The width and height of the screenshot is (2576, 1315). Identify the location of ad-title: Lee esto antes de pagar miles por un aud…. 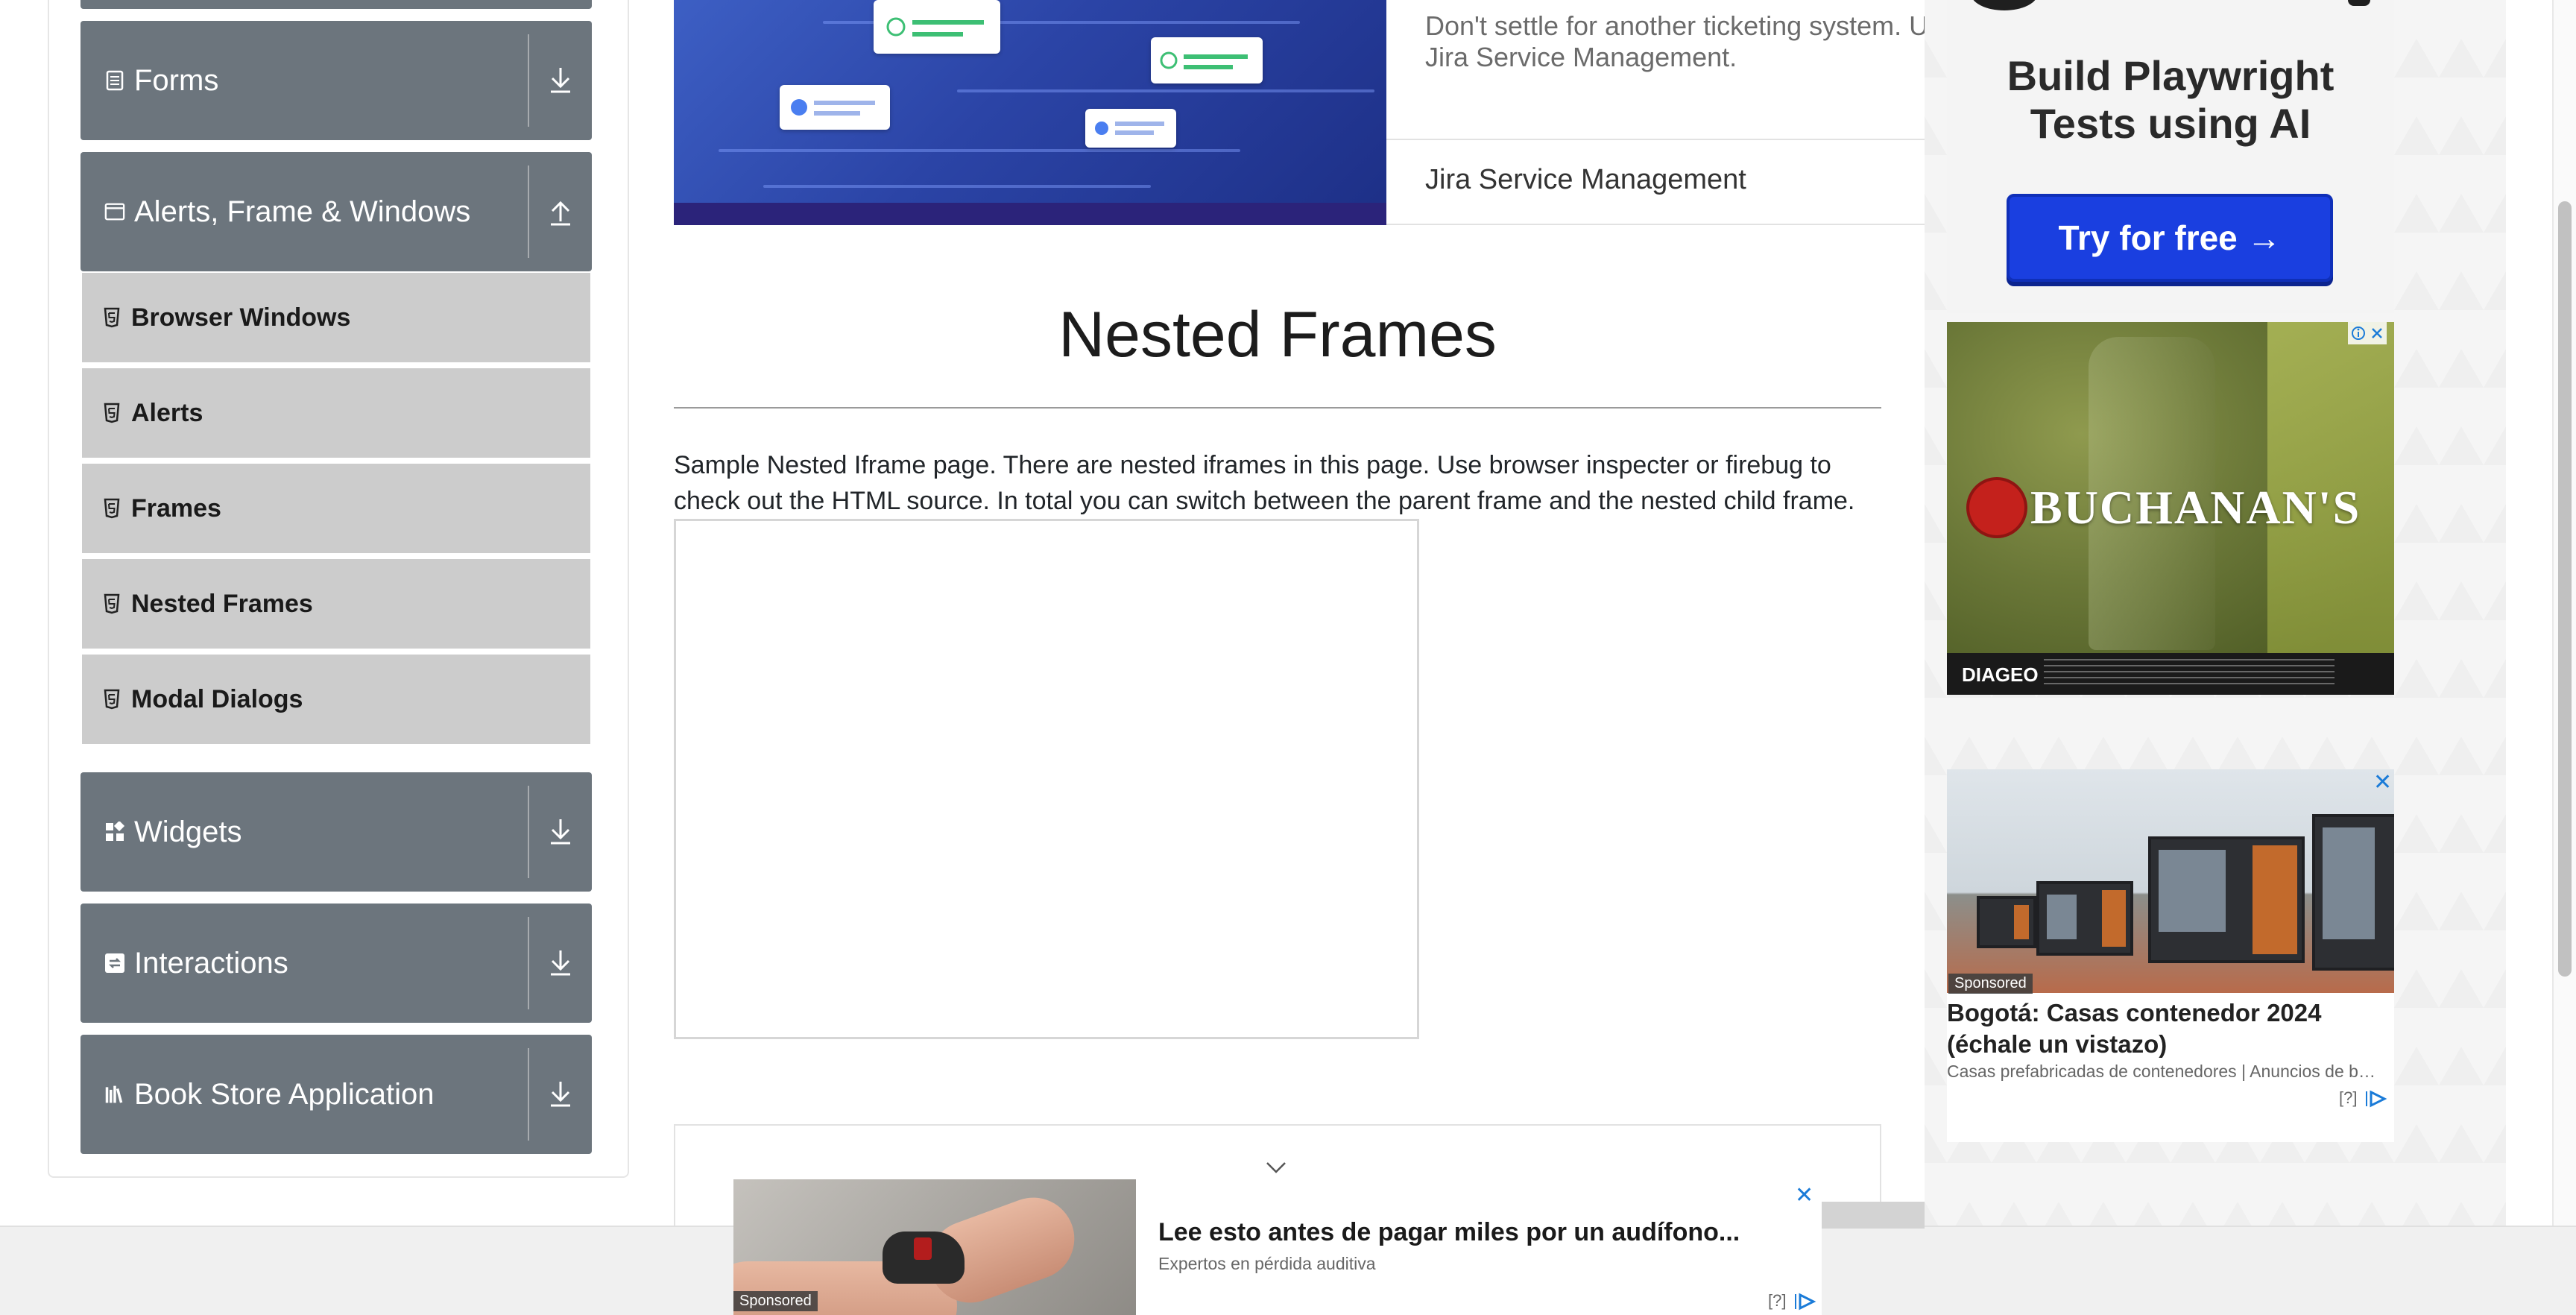
(1449, 1233).